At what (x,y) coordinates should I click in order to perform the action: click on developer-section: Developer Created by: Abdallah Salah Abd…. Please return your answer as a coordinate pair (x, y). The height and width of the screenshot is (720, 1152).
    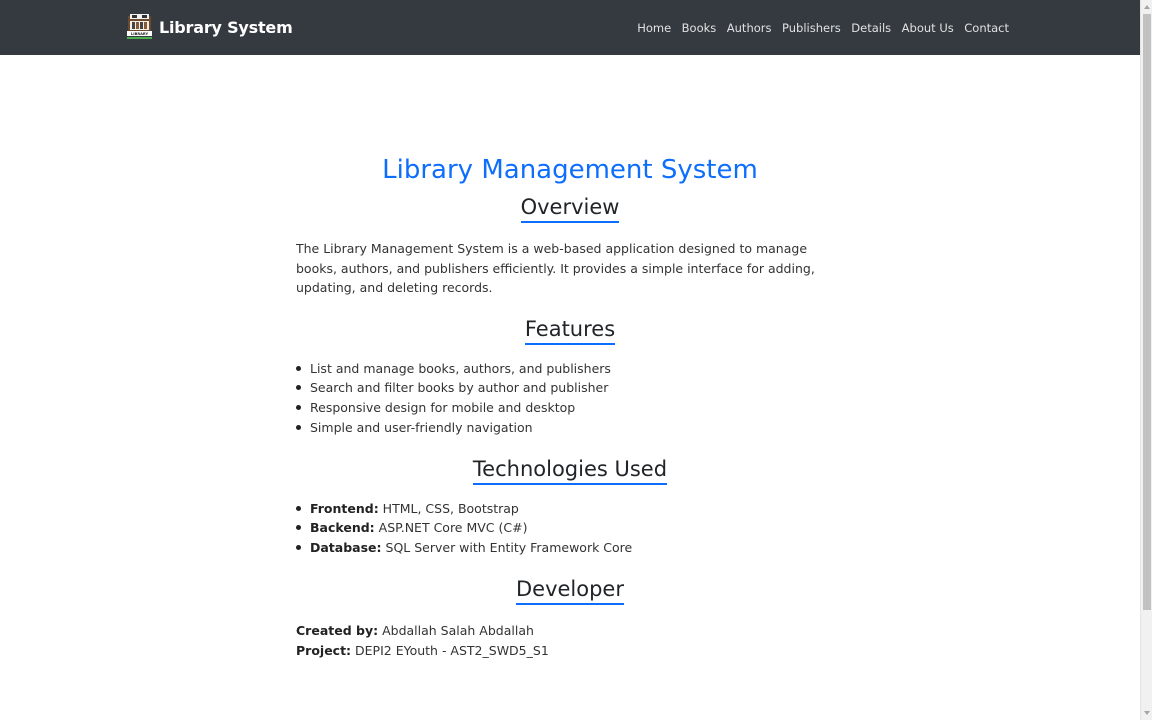
    Looking at the image, I should click on (570, 618).